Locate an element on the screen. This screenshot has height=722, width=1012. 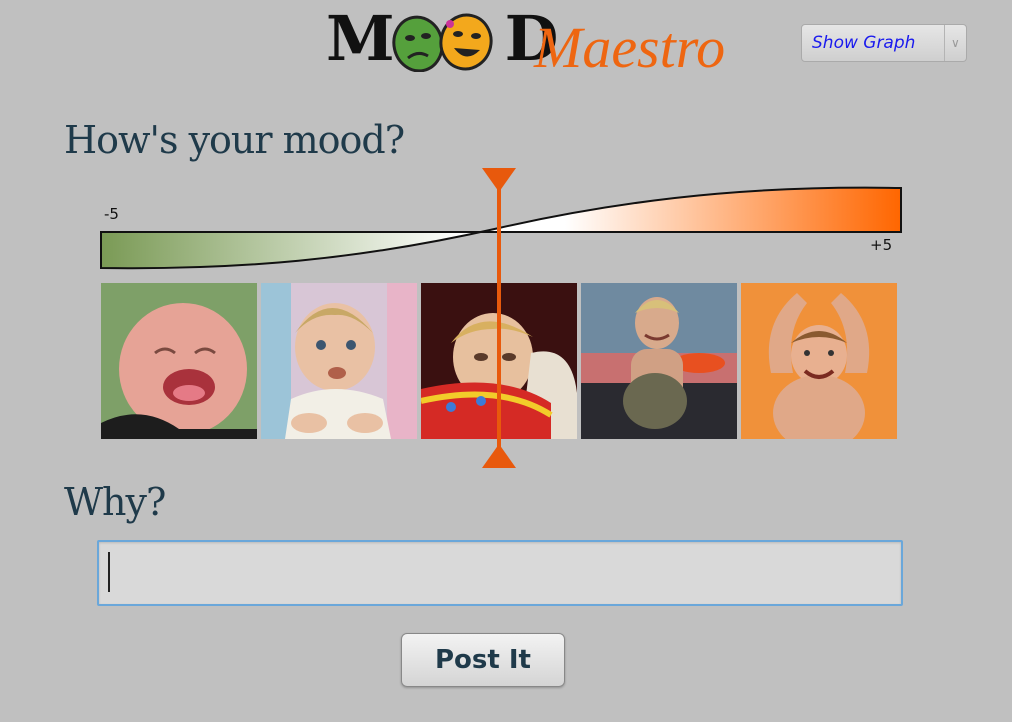
scale-max-label: +5 is located at coordinates (881, 245).